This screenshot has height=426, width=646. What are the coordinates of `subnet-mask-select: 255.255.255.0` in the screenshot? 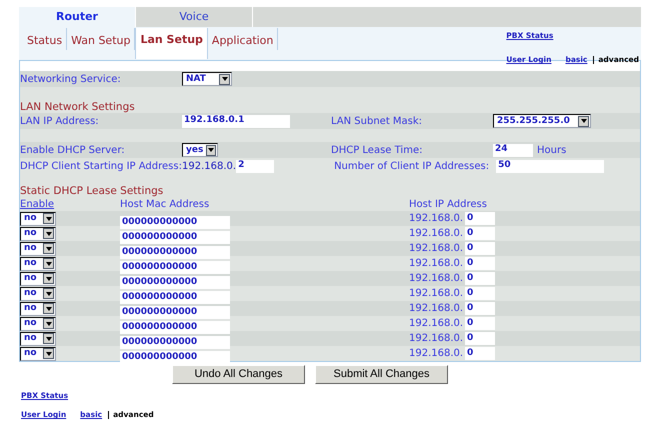 It's located at (542, 121).